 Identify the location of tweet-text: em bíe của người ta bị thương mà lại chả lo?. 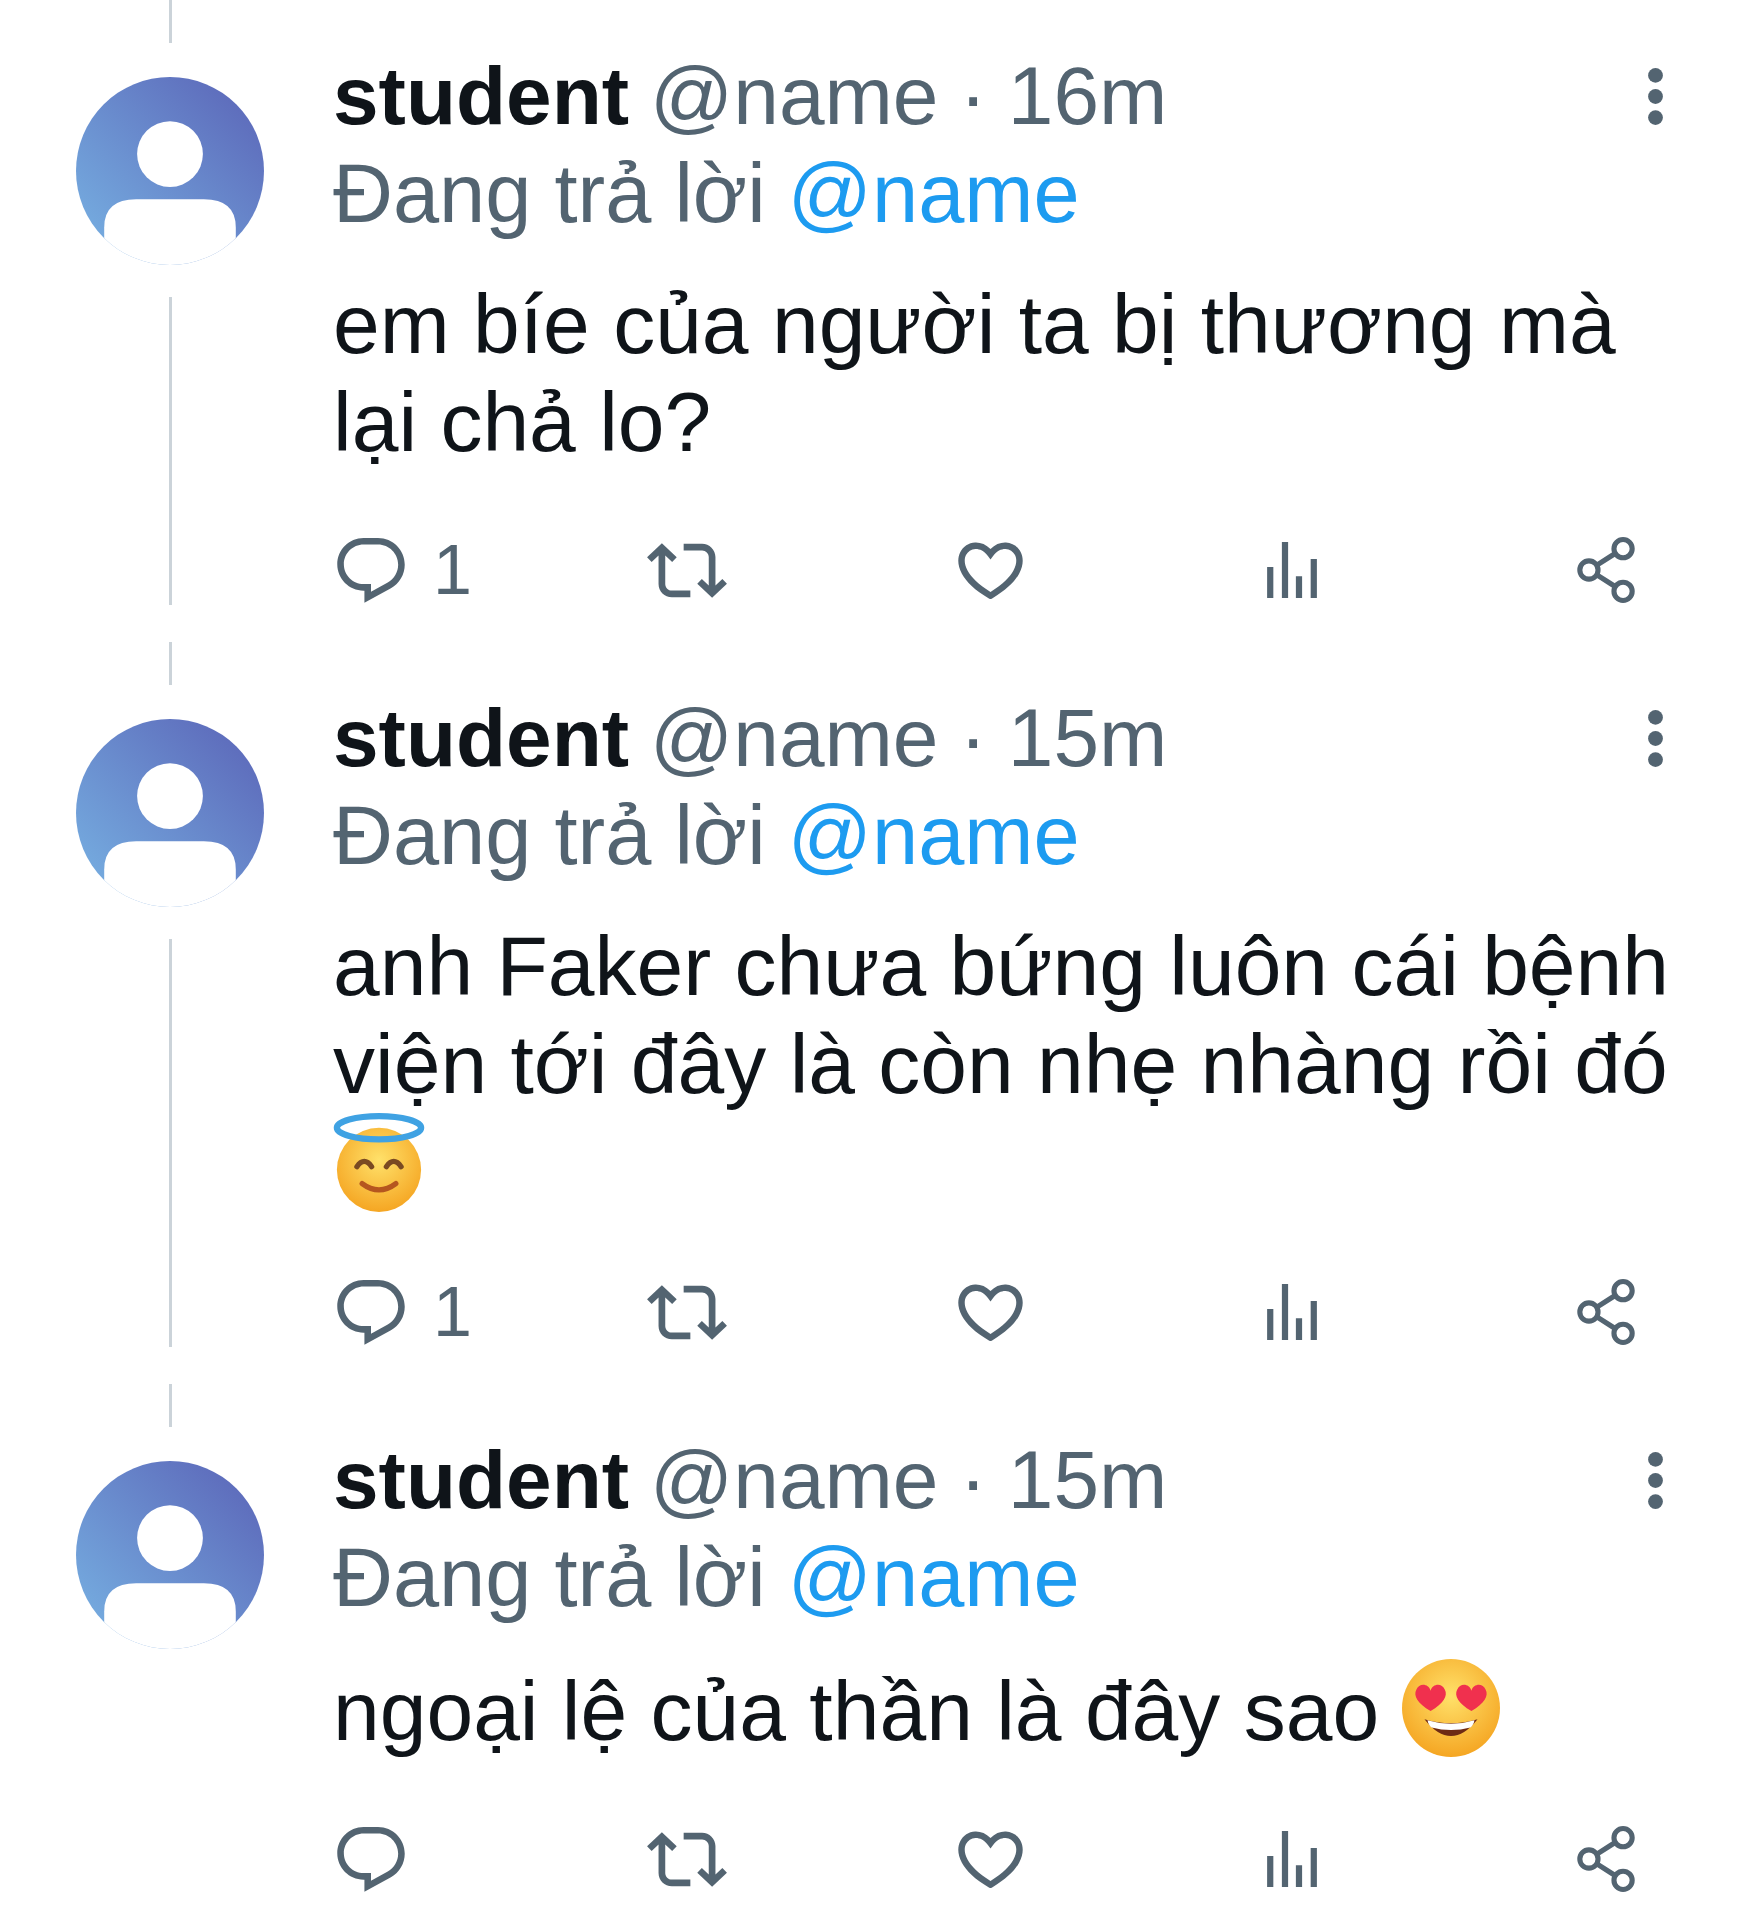
(974, 373).